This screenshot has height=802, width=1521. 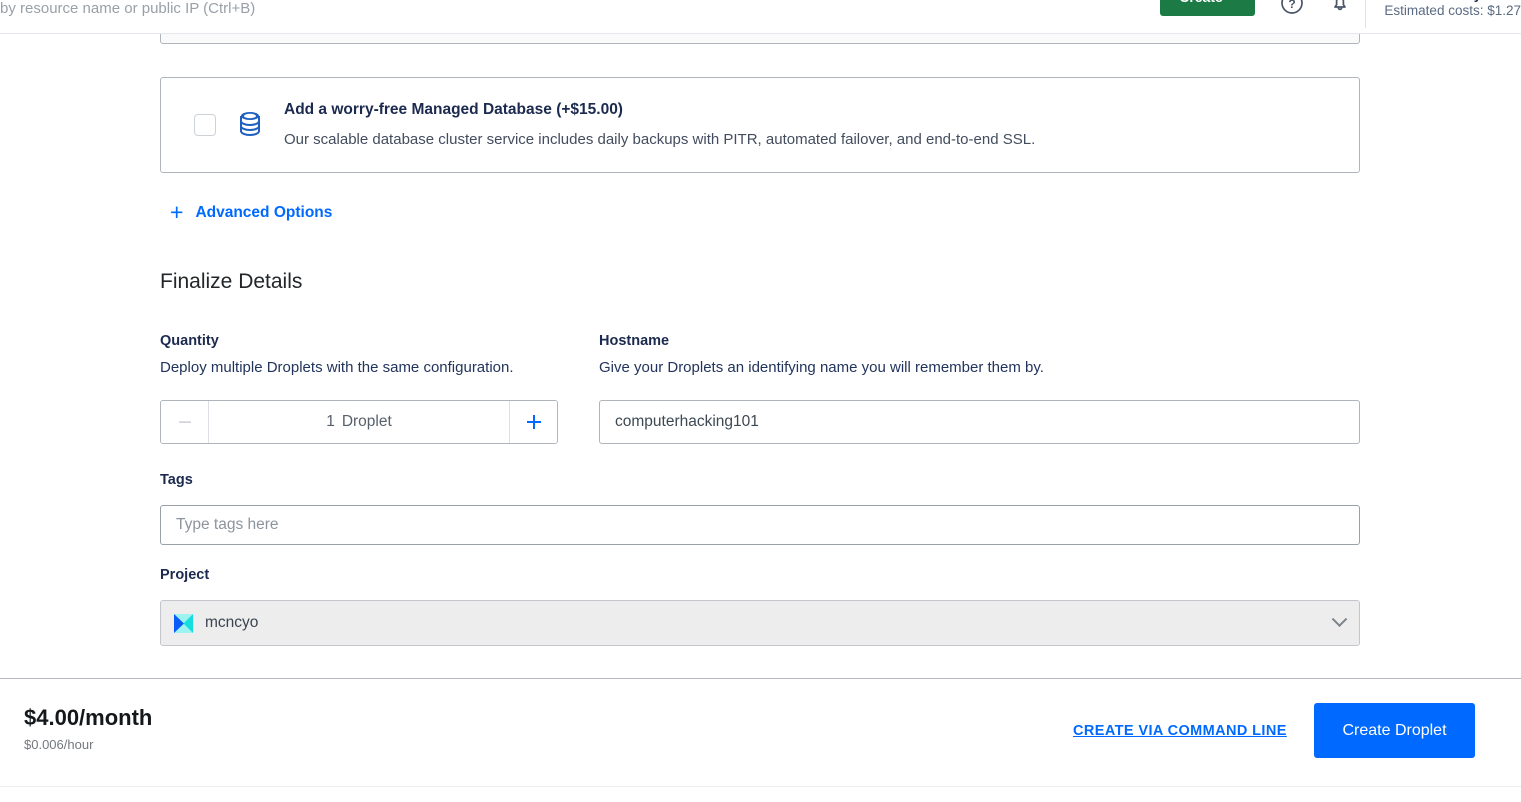 What do you see at coordinates (185, 575) in the screenshot?
I see `project-label: Project` at bounding box center [185, 575].